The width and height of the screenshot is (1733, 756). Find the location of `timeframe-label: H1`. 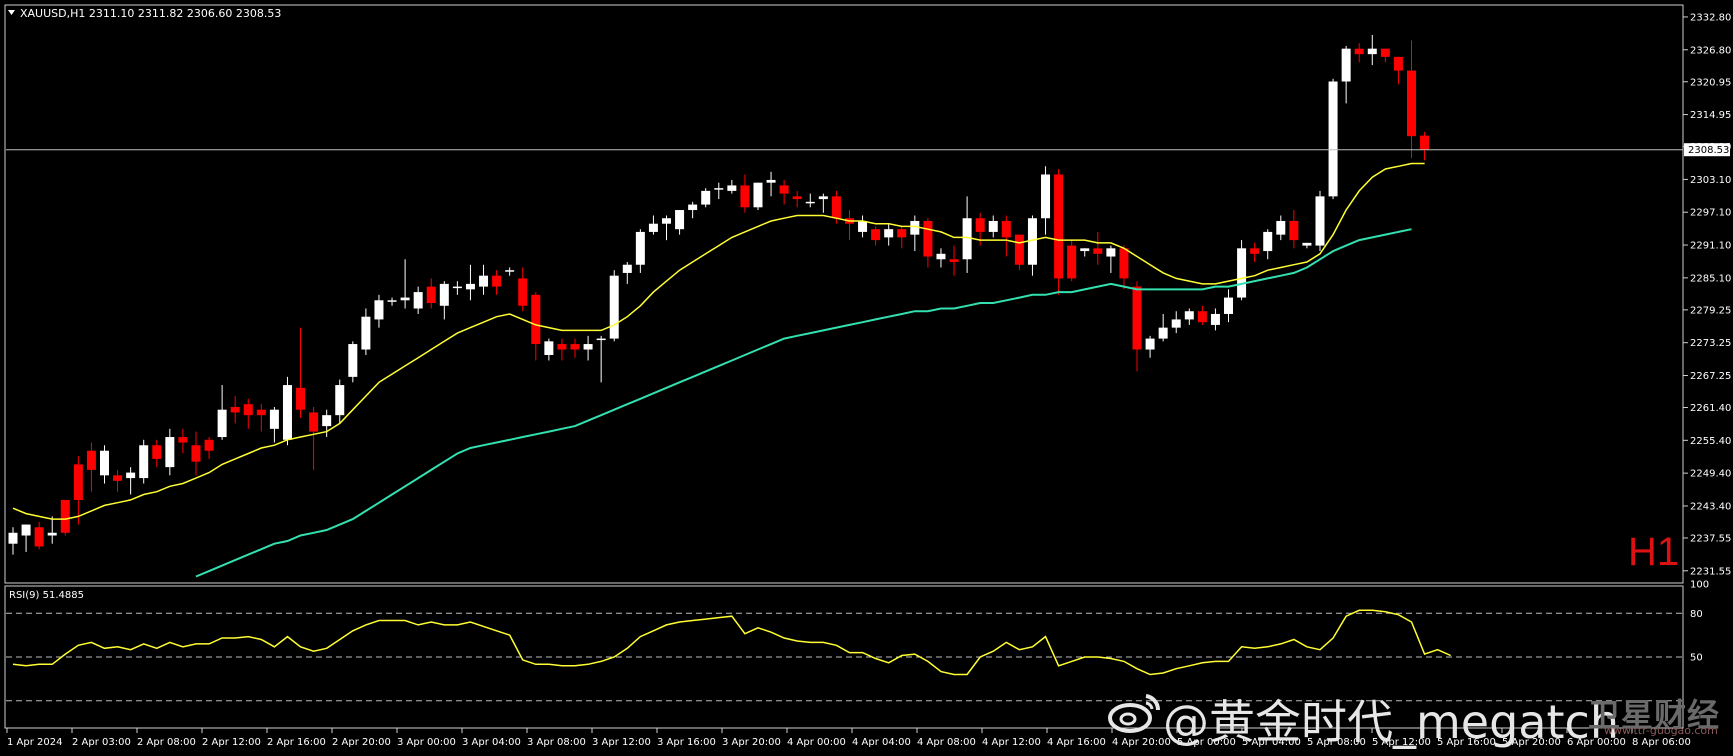

timeframe-label: H1 is located at coordinates (1653, 552).